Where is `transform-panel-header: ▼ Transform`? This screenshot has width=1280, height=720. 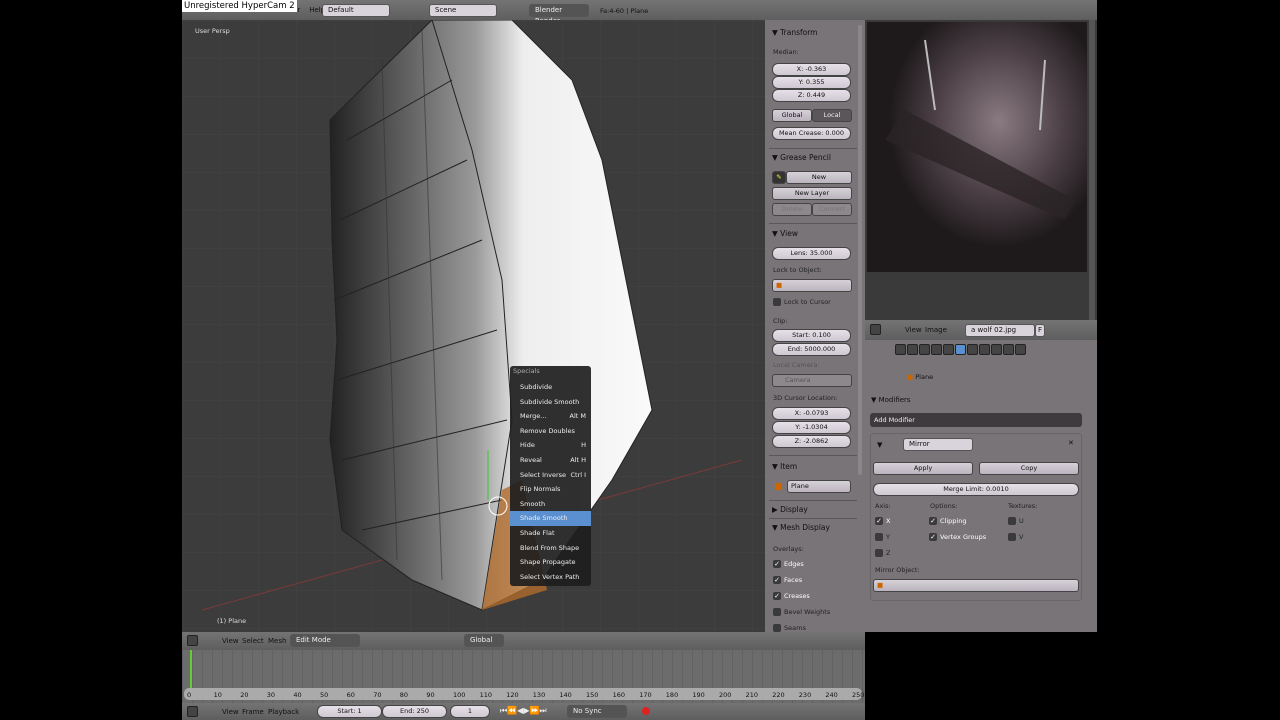
transform-panel-header: ▼ Transform is located at coordinates (794, 32).